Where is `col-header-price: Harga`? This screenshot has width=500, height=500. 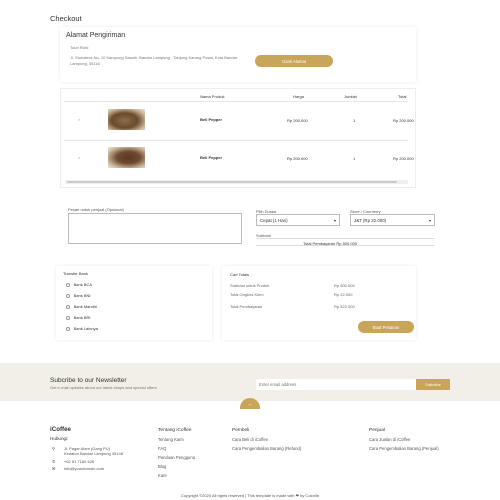
col-header-price: Harga is located at coordinates (298, 96).